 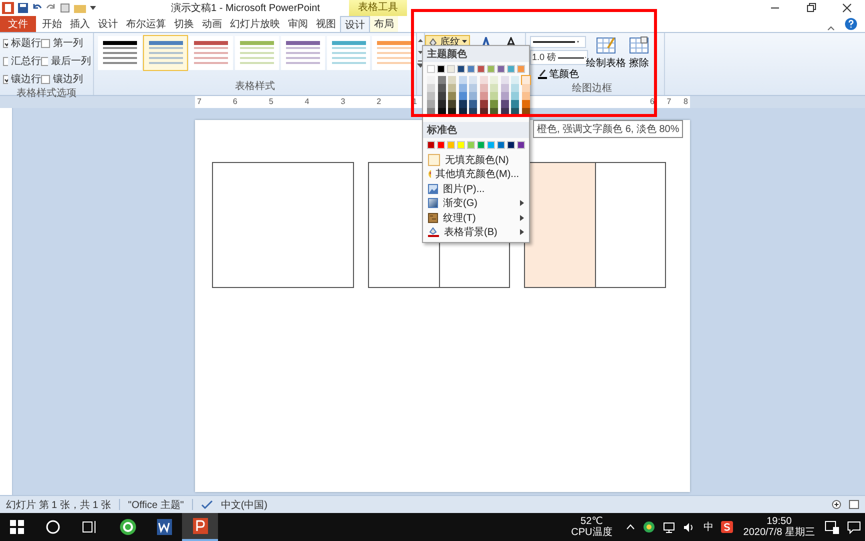 What do you see at coordinates (90, 527) in the screenshot?
I see `task-view-icon` at bounding box center [90, 527].